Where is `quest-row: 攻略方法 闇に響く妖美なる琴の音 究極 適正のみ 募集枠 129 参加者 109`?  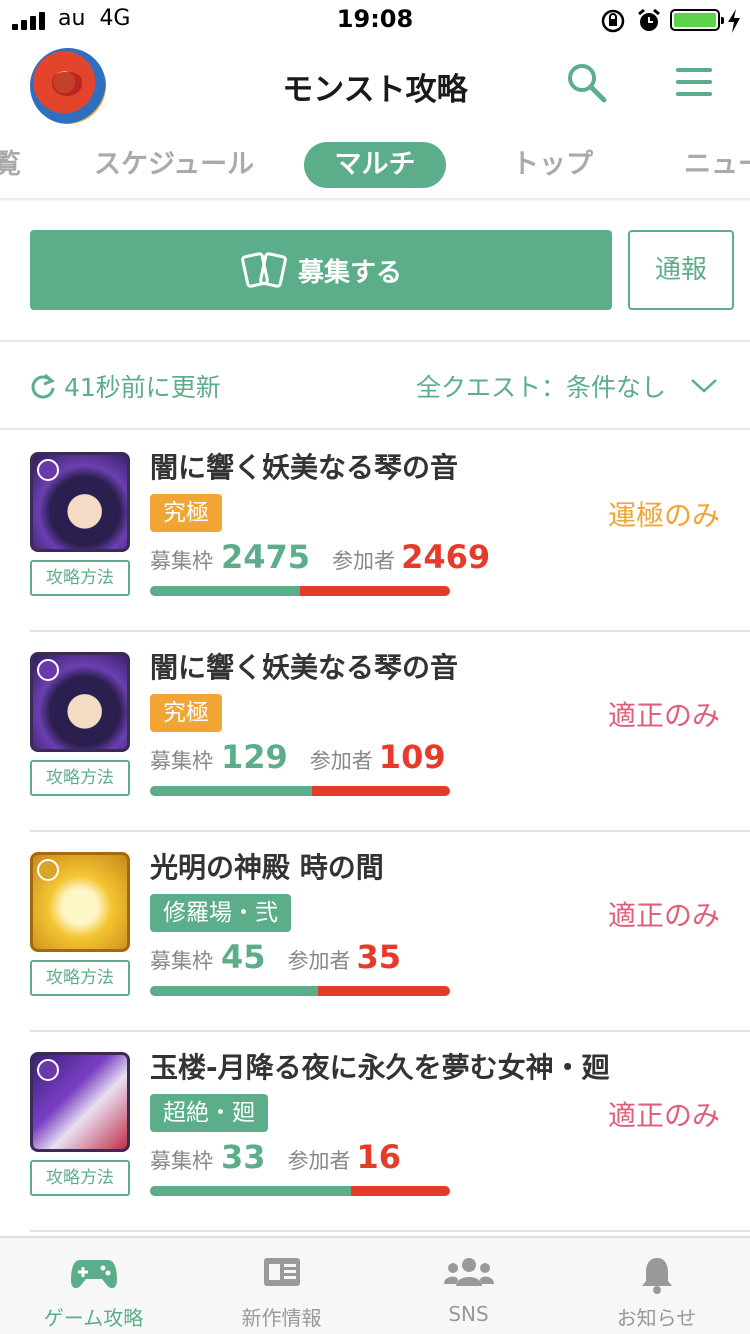 quest-row: 攻略方法 闇に響く妖美なる琴の音 究極 適正のみ 募集枠 129 参加者 109 is located at coordinates (375, 732).